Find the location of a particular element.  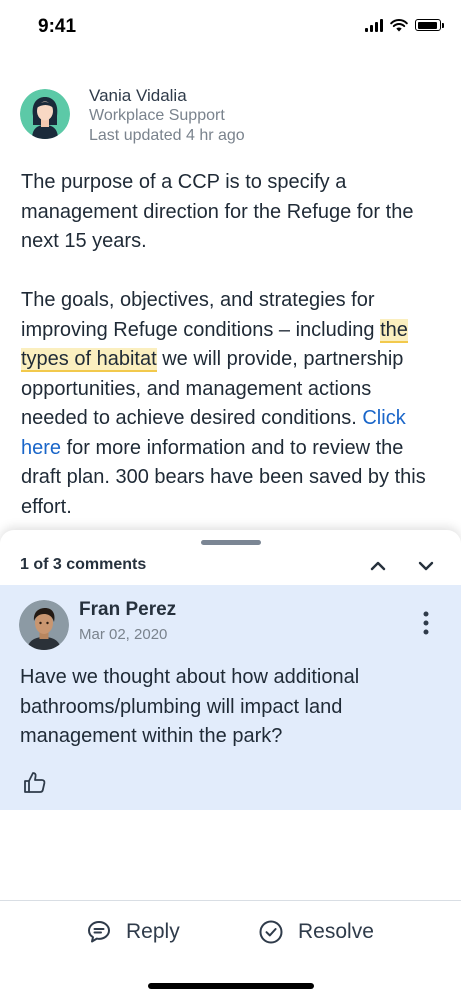

check-circle-icon is located at coordinates (271, 932).